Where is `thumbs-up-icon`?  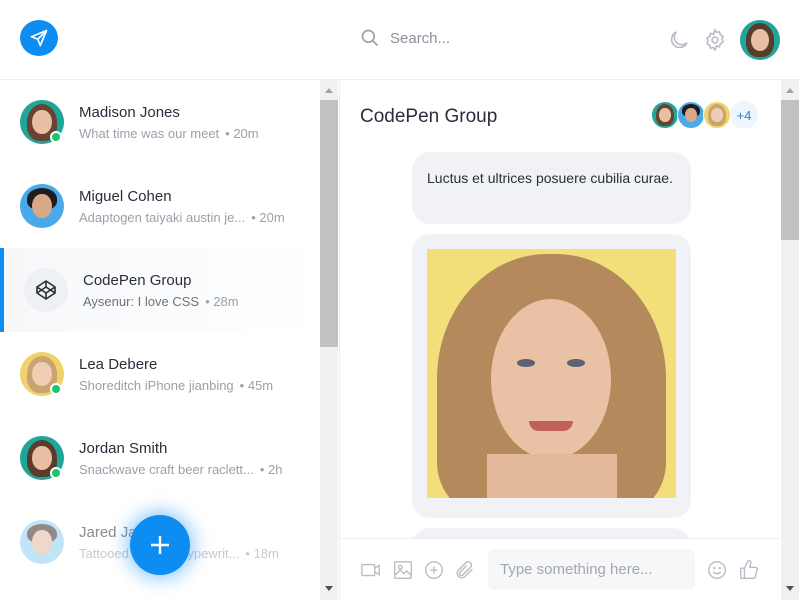
thumbs-up-icon is located at coordinates (749, 570).